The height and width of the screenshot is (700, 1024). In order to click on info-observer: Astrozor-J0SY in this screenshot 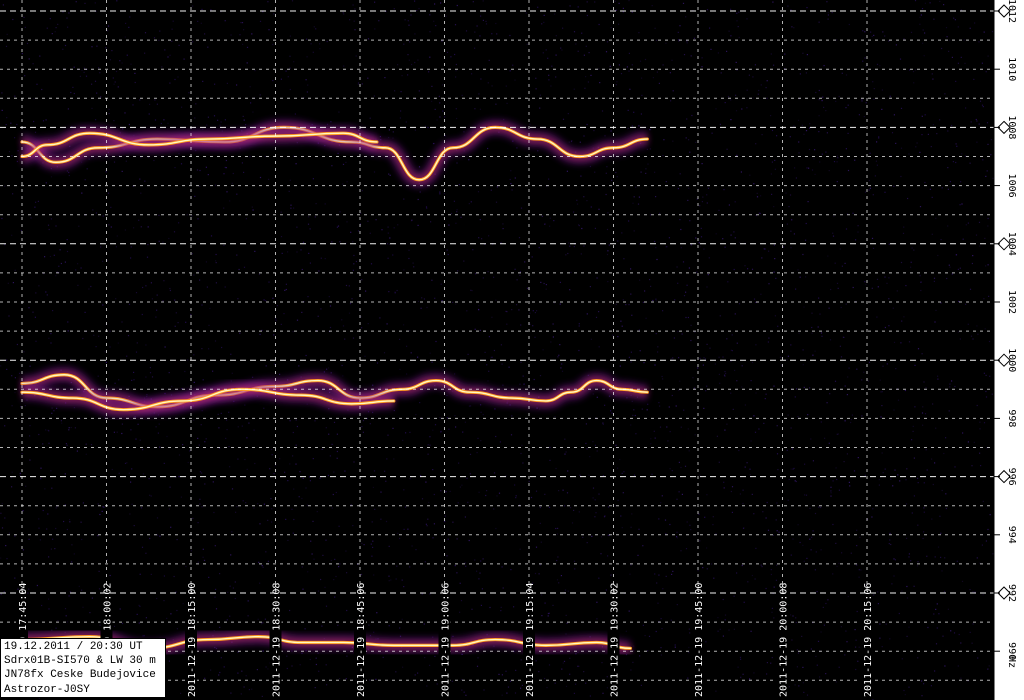, I will do `click(47, 689)`.